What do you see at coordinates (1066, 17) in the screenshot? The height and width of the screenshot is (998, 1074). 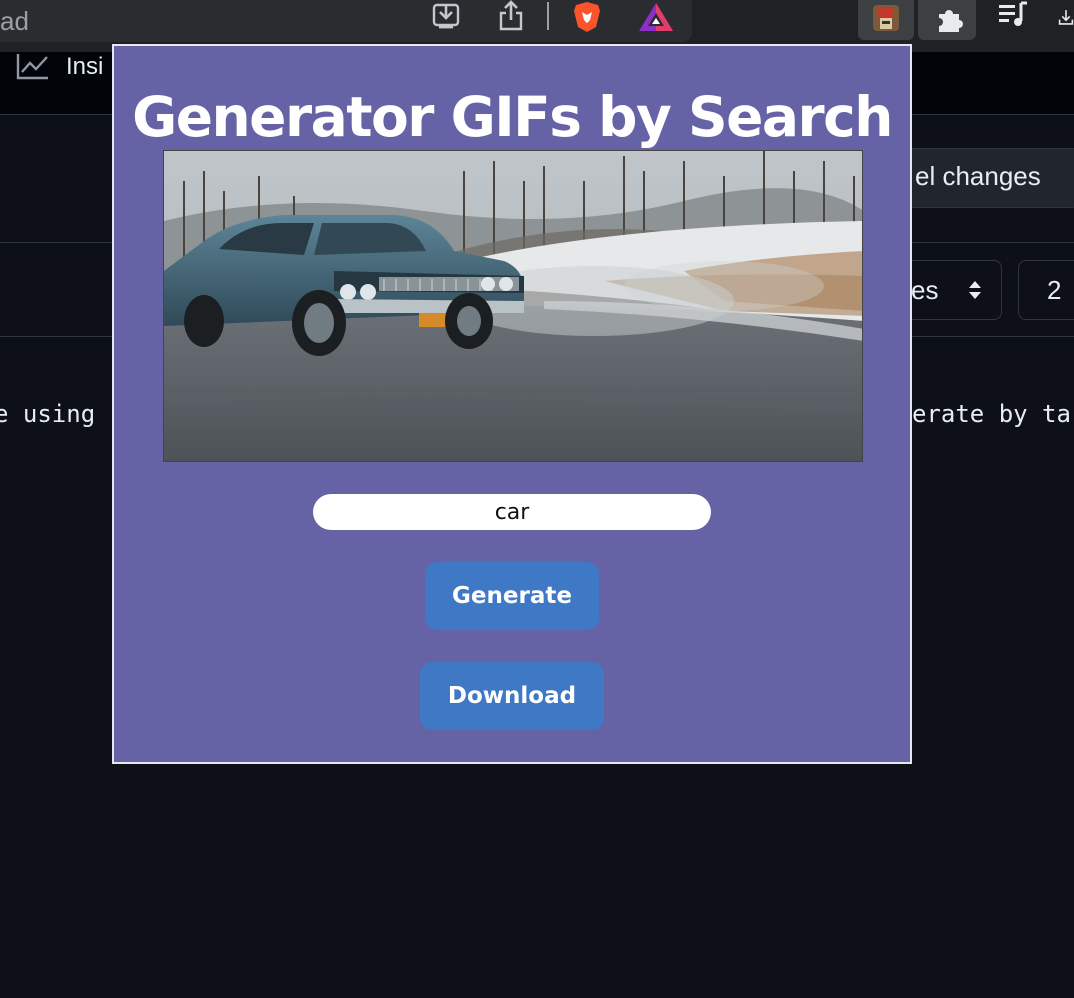 I see `download-icon` at bounding box center [1066, 17].